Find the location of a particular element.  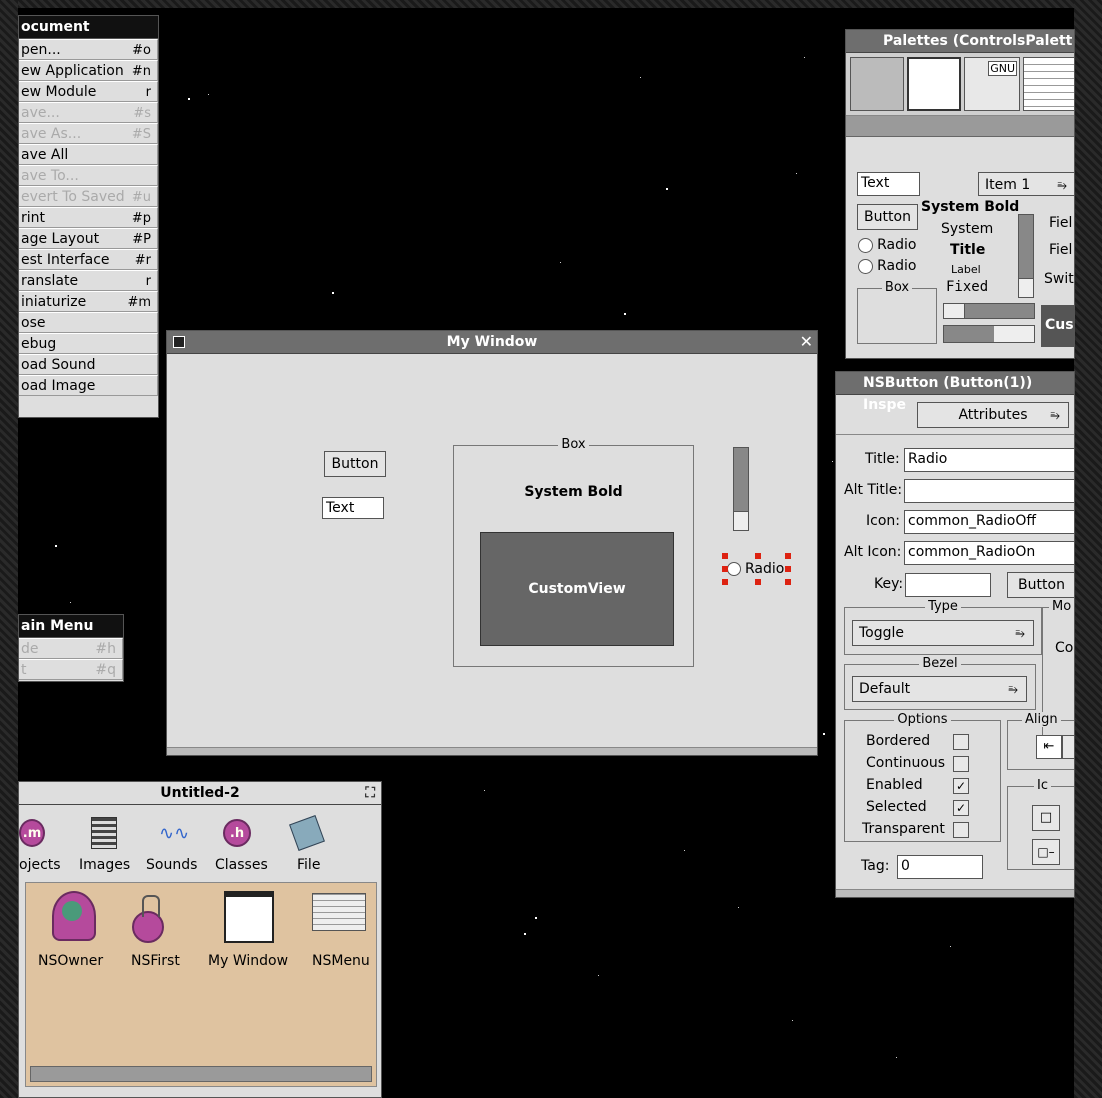

document-menu-item: rint #p is located at coordinates (88, 217).